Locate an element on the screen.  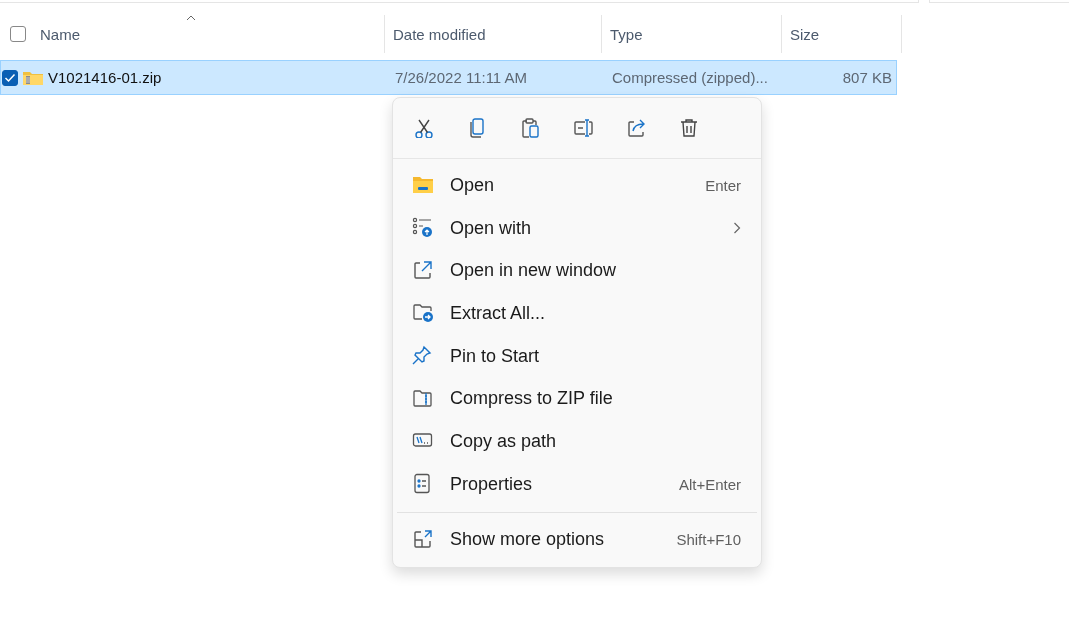
trash-icon is located at coordinates (689, 128).